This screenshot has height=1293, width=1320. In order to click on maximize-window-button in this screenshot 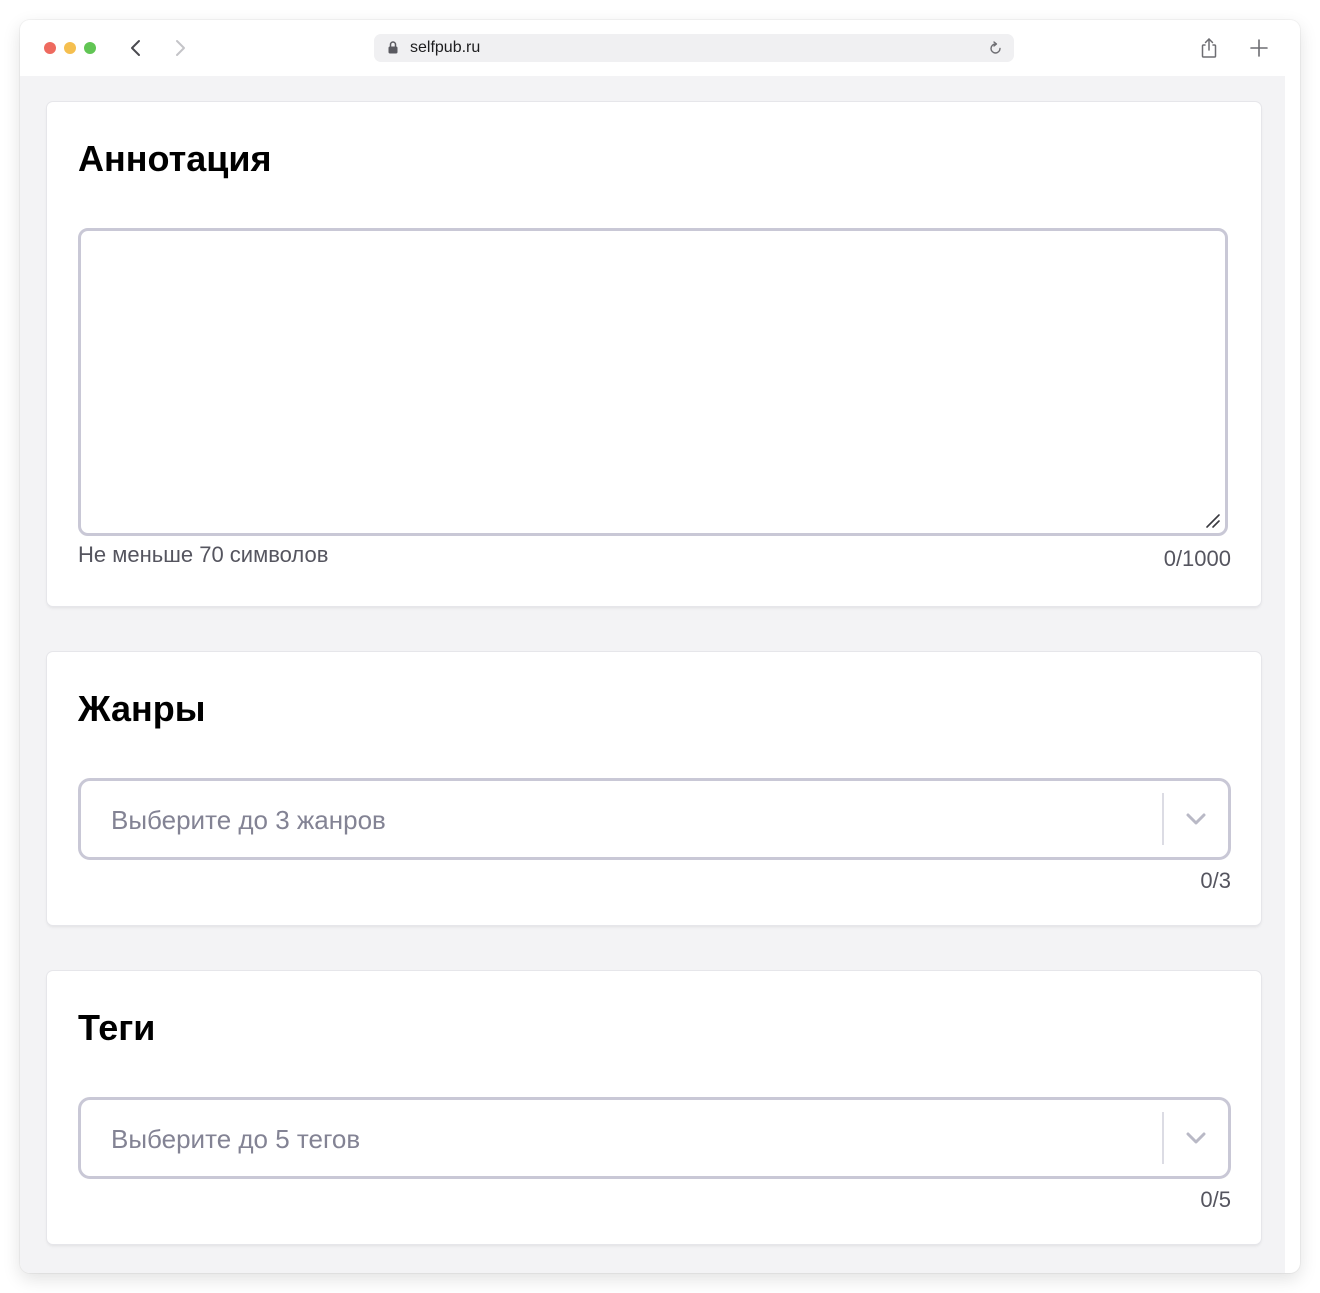, I will do `click(90, 48)`.